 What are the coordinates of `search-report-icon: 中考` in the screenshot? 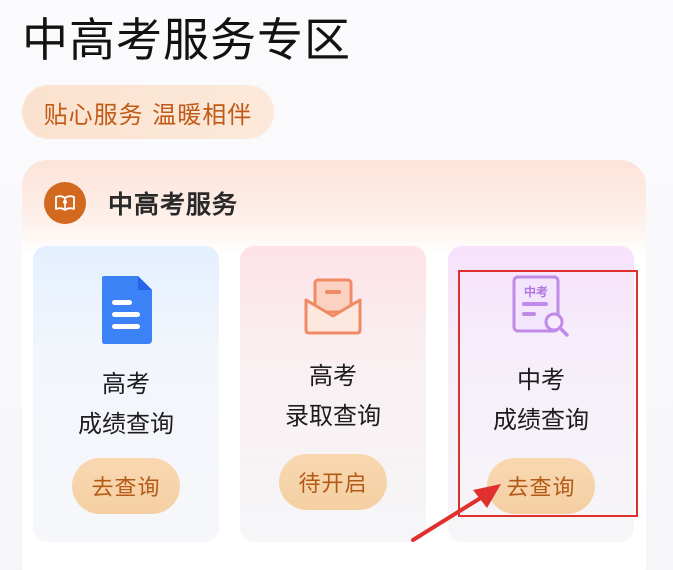 It's located at (541, 309).